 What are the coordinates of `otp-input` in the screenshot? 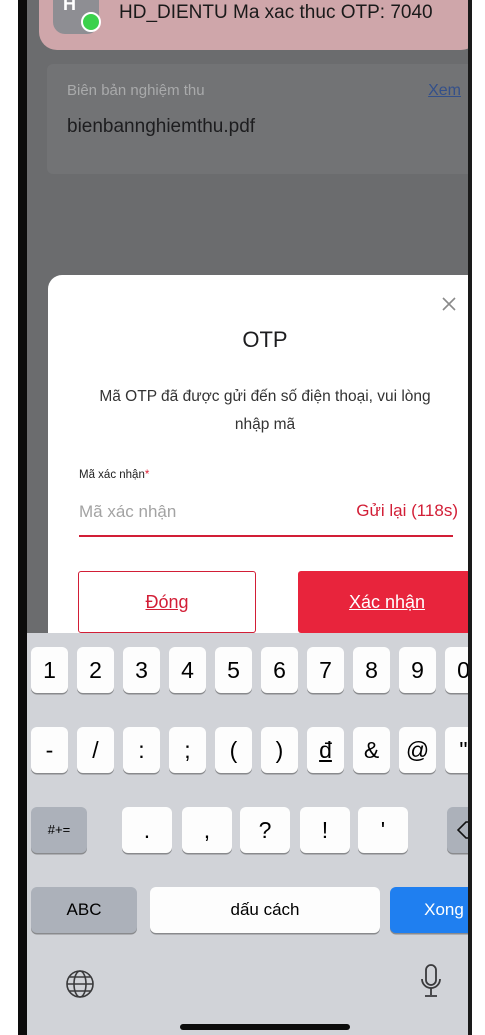 It's located at (214, 512).